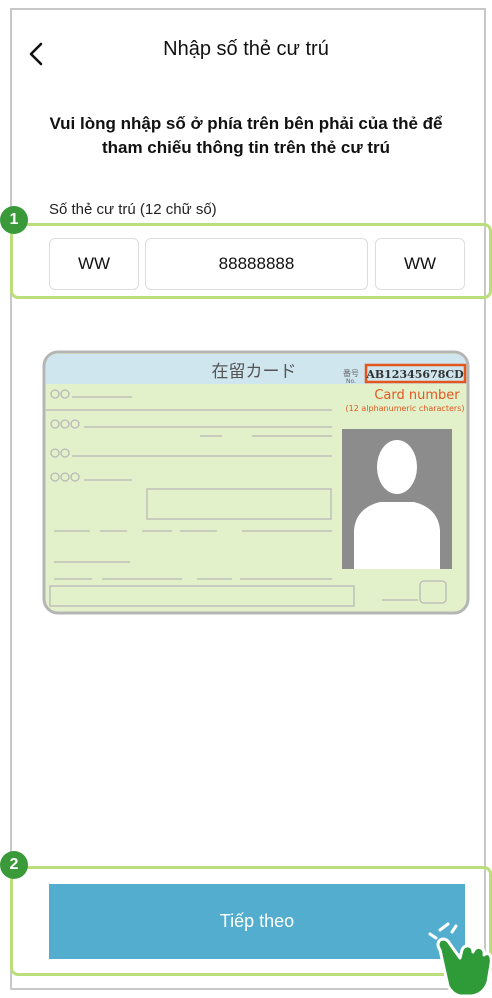 The height and width of the screenshot is (998, 492). I want to click on card-suffix-input: WW, so click(420, 264).